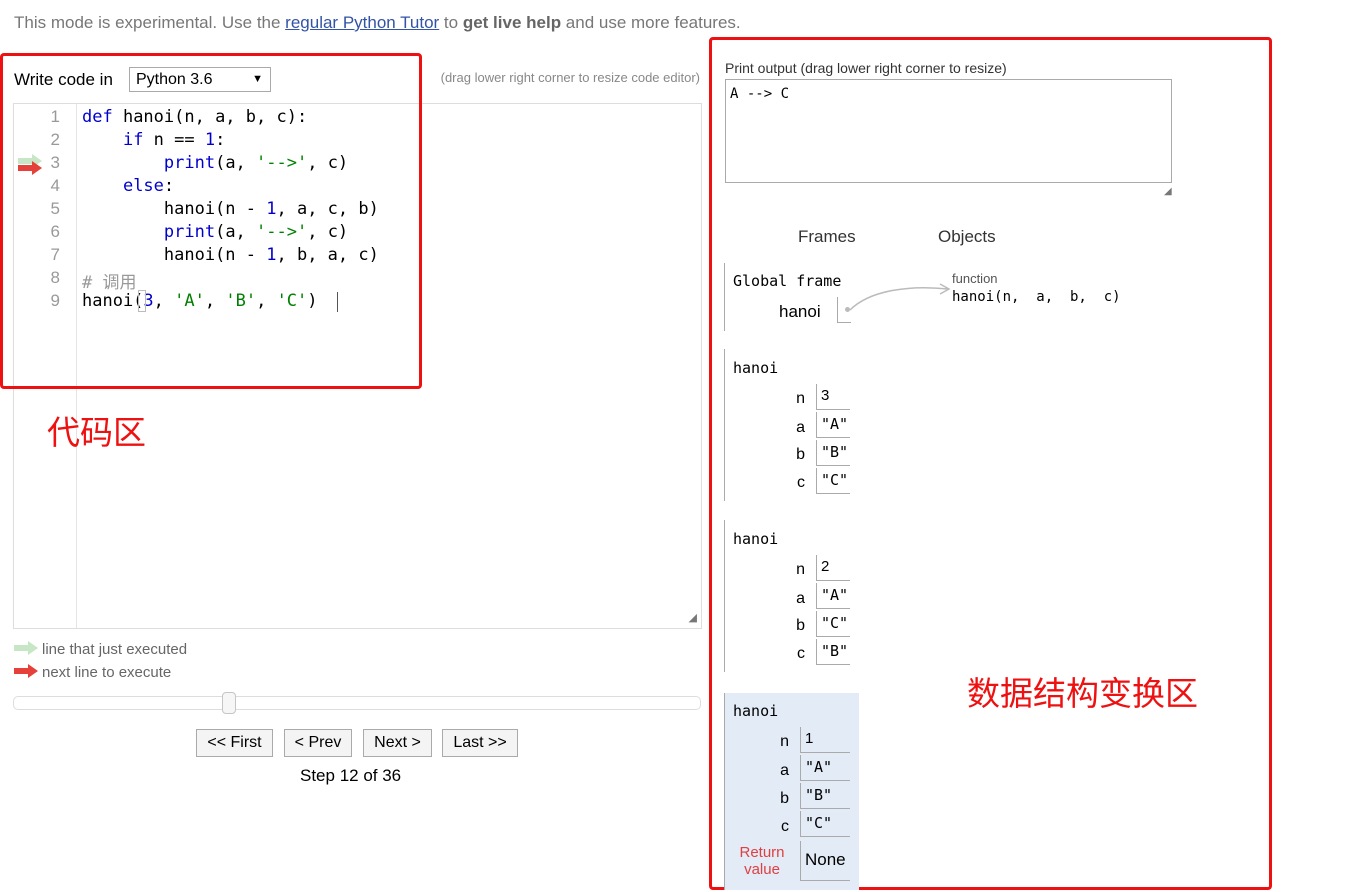 This screenshot has width=1371, height=892. Describe the element at coordinates (825, 861) in the screenshot. I see `return-value: None` at that location.